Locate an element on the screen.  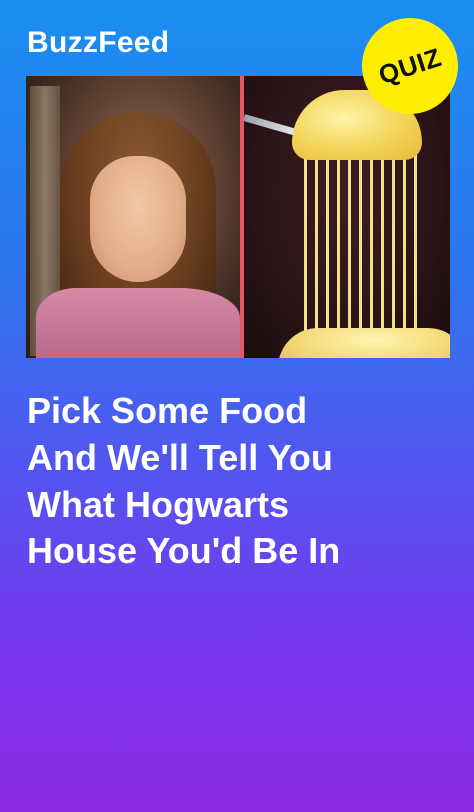
headline-line-1: Pick Some Food is located at coordinates (167, 410).